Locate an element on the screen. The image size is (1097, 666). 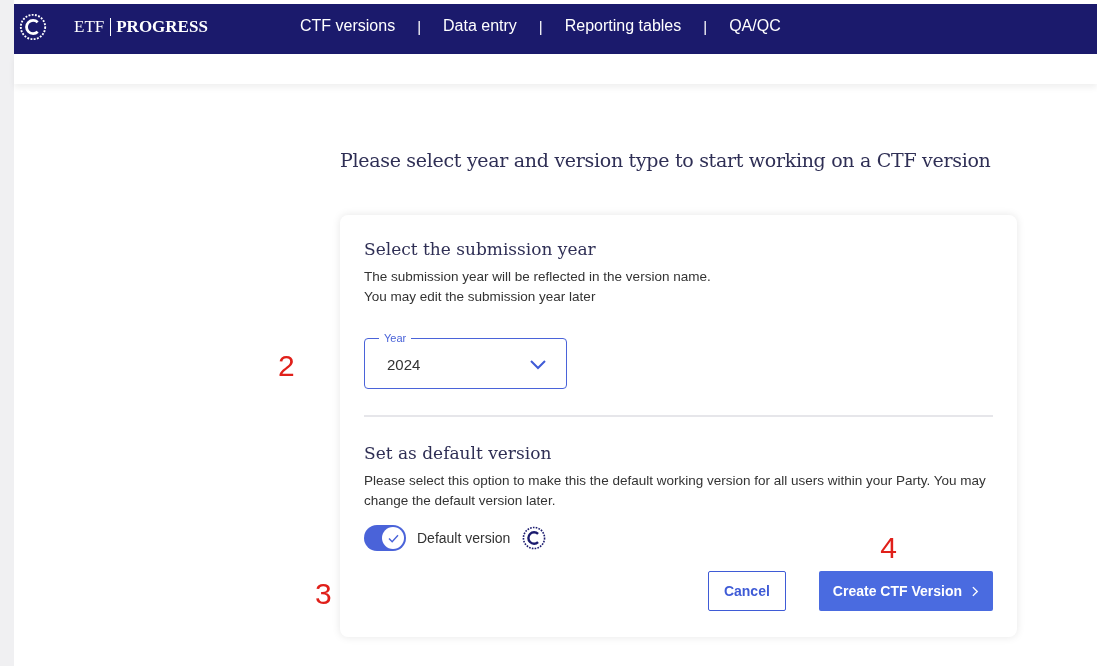
section-description: The submission year will be reflected in the version name. is located at coordinates (538, 277).